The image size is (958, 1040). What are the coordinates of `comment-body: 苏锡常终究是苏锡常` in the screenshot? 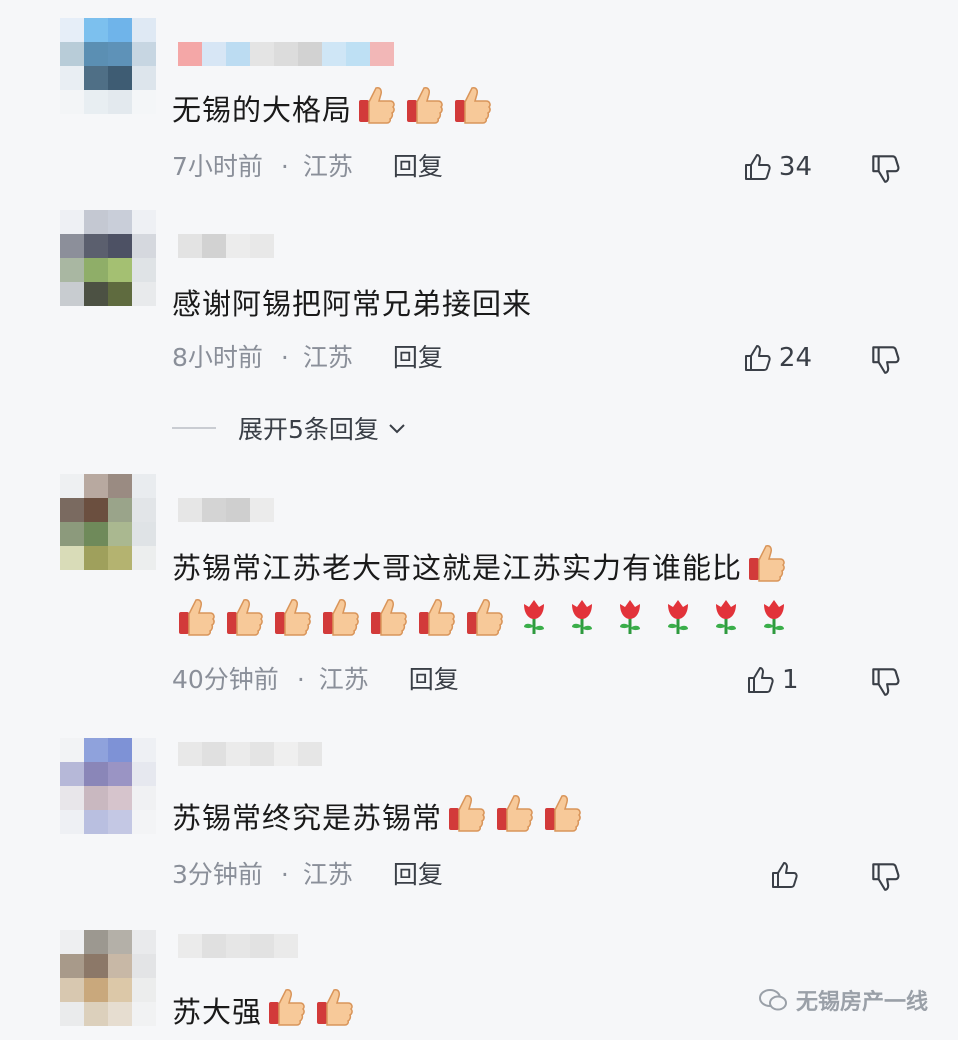 It's located at (307, 818).